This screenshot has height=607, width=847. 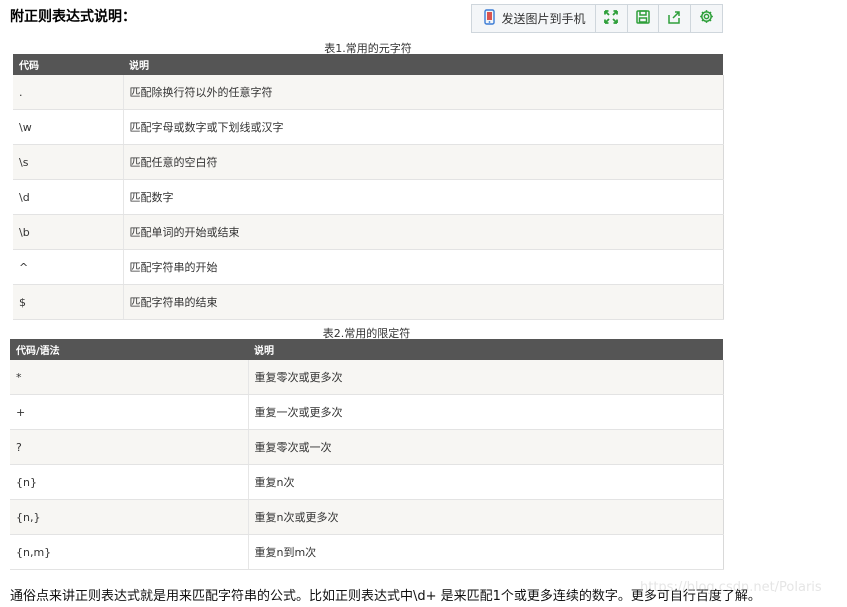 What do you see at coordinates (486, 482) in the screenshot?
I see `table-cell-description: 重复n次` at bounding box center [486, 482].